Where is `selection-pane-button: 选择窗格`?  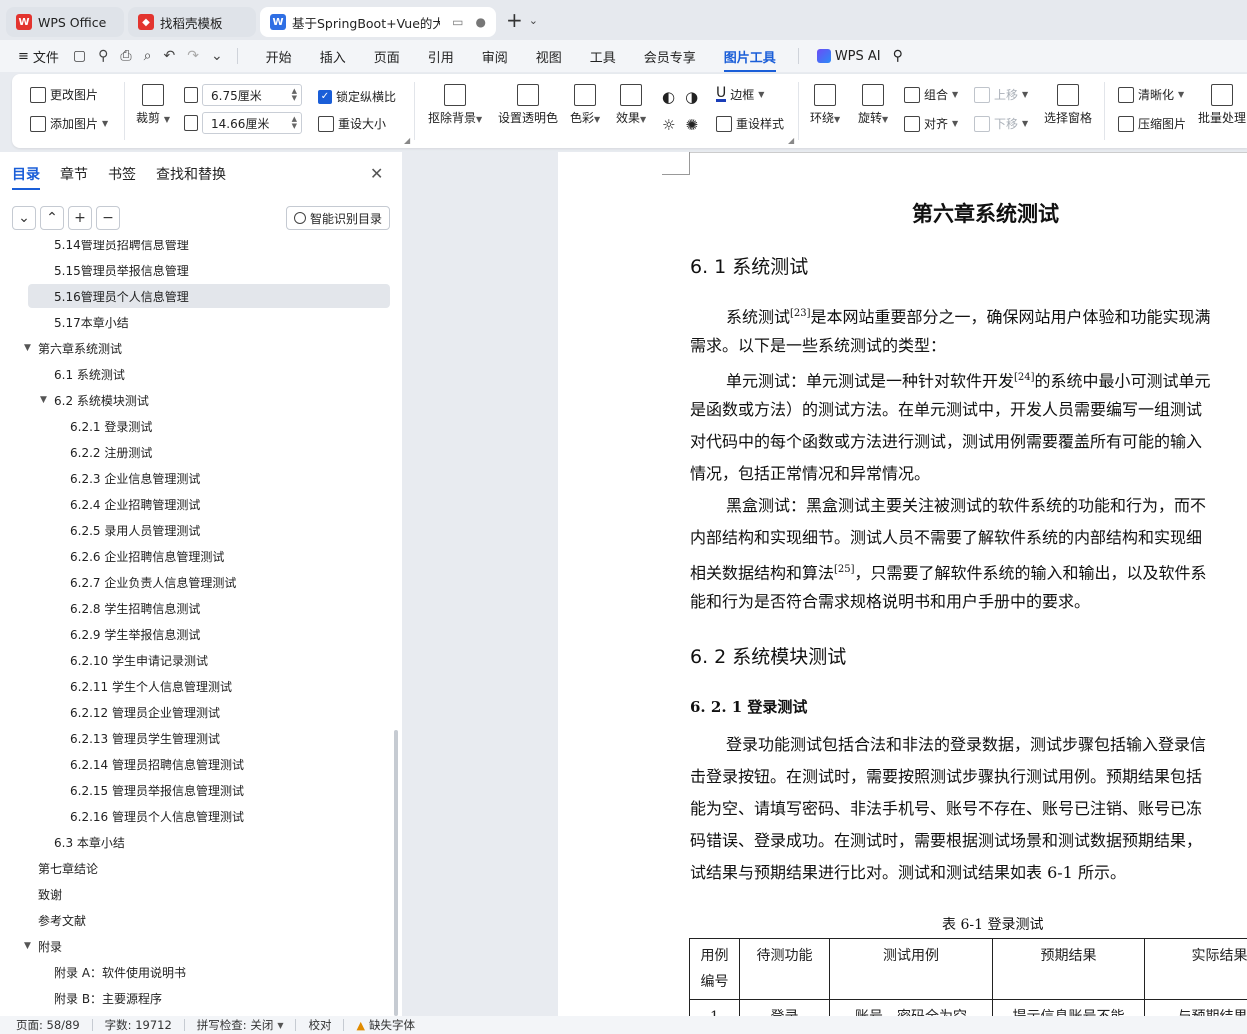 selection-pane-button: 选择窗格 is located at coordinates (1068, 105).